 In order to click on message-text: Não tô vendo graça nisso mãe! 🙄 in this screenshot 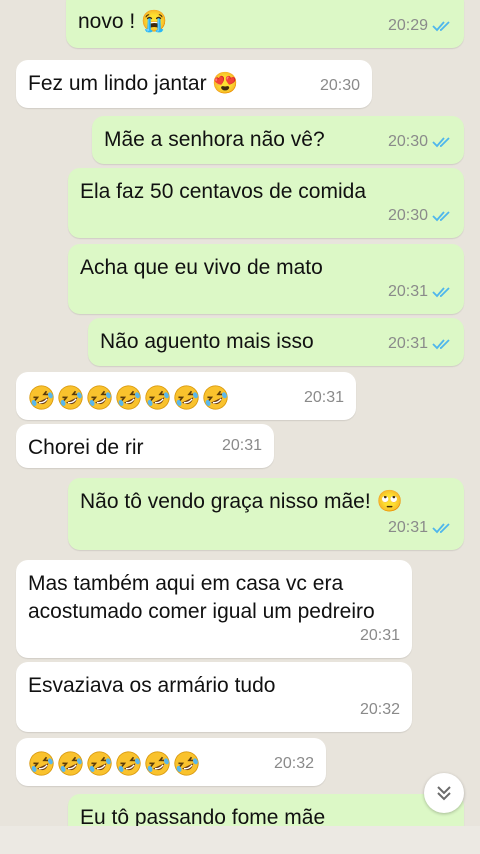, I will do `click(241, 501)`.